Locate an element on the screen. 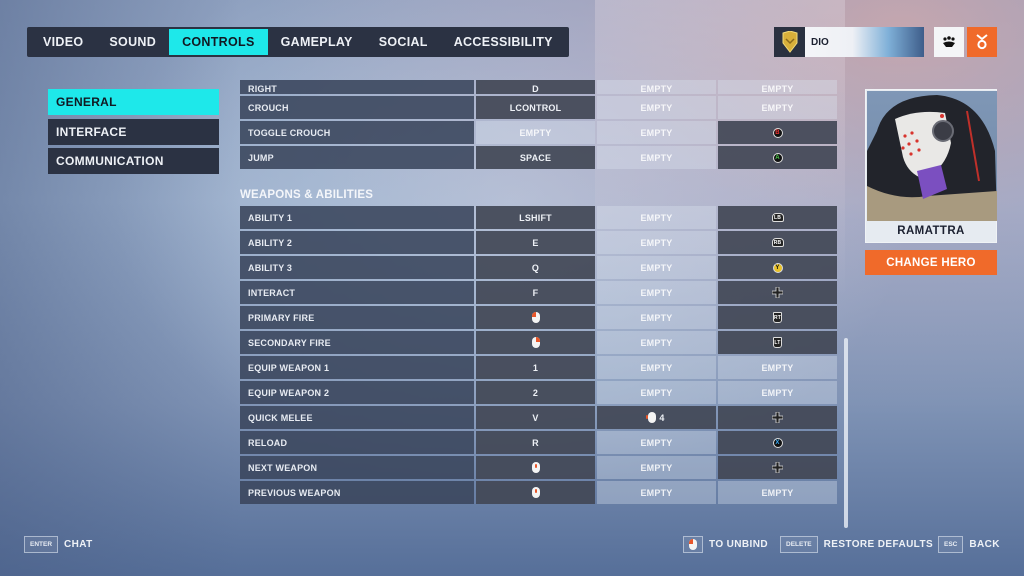  rewards-button is located at coordinates (982, 42).